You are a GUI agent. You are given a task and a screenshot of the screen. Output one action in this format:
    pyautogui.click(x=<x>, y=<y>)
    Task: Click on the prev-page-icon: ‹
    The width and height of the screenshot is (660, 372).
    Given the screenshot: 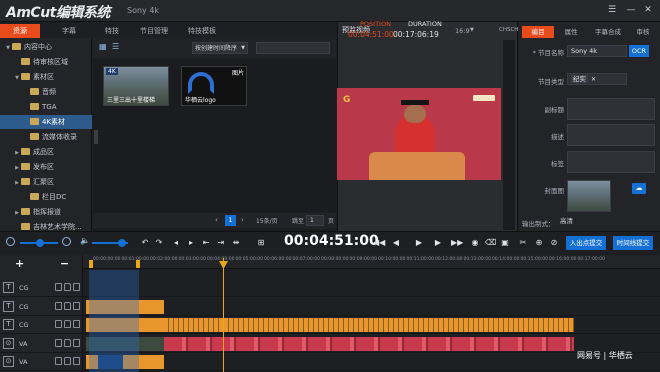 What is the action you would take?
    pyautogui.click(x=216, y=220)
    